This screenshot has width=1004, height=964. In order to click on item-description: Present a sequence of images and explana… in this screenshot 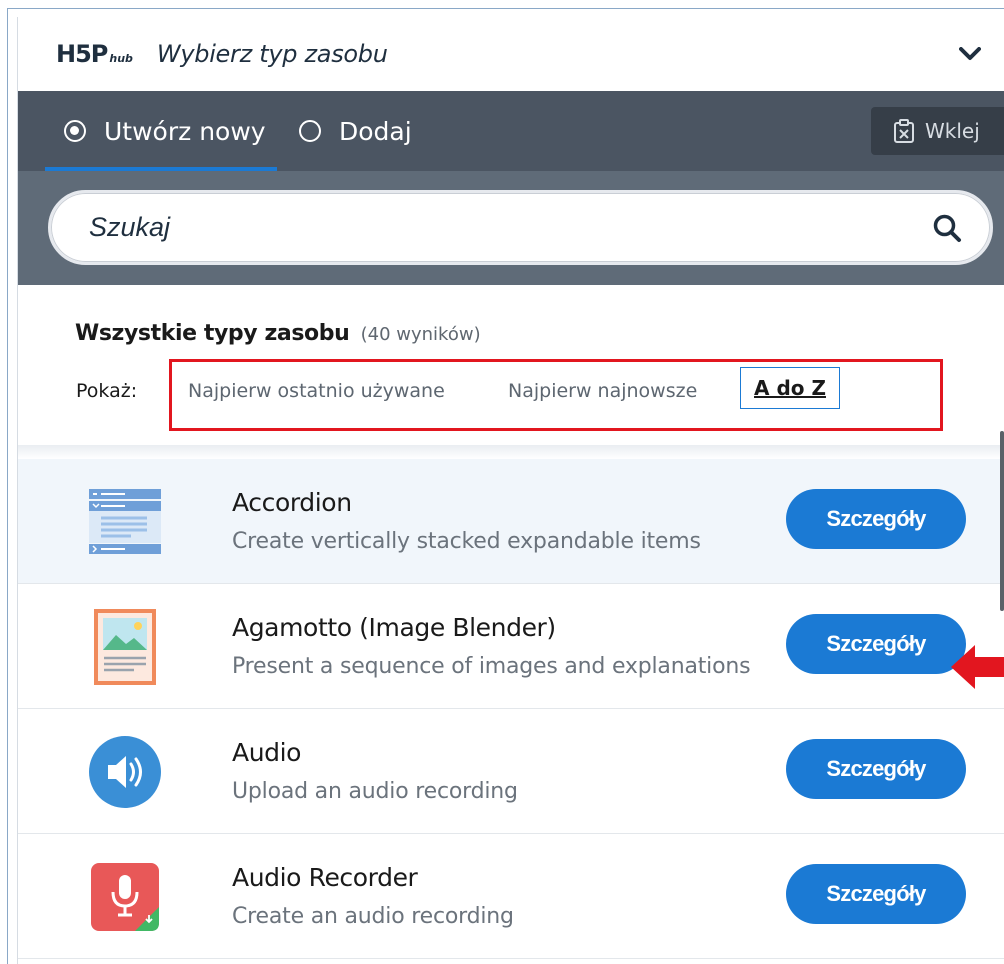, I will do `click(491, 666)`.